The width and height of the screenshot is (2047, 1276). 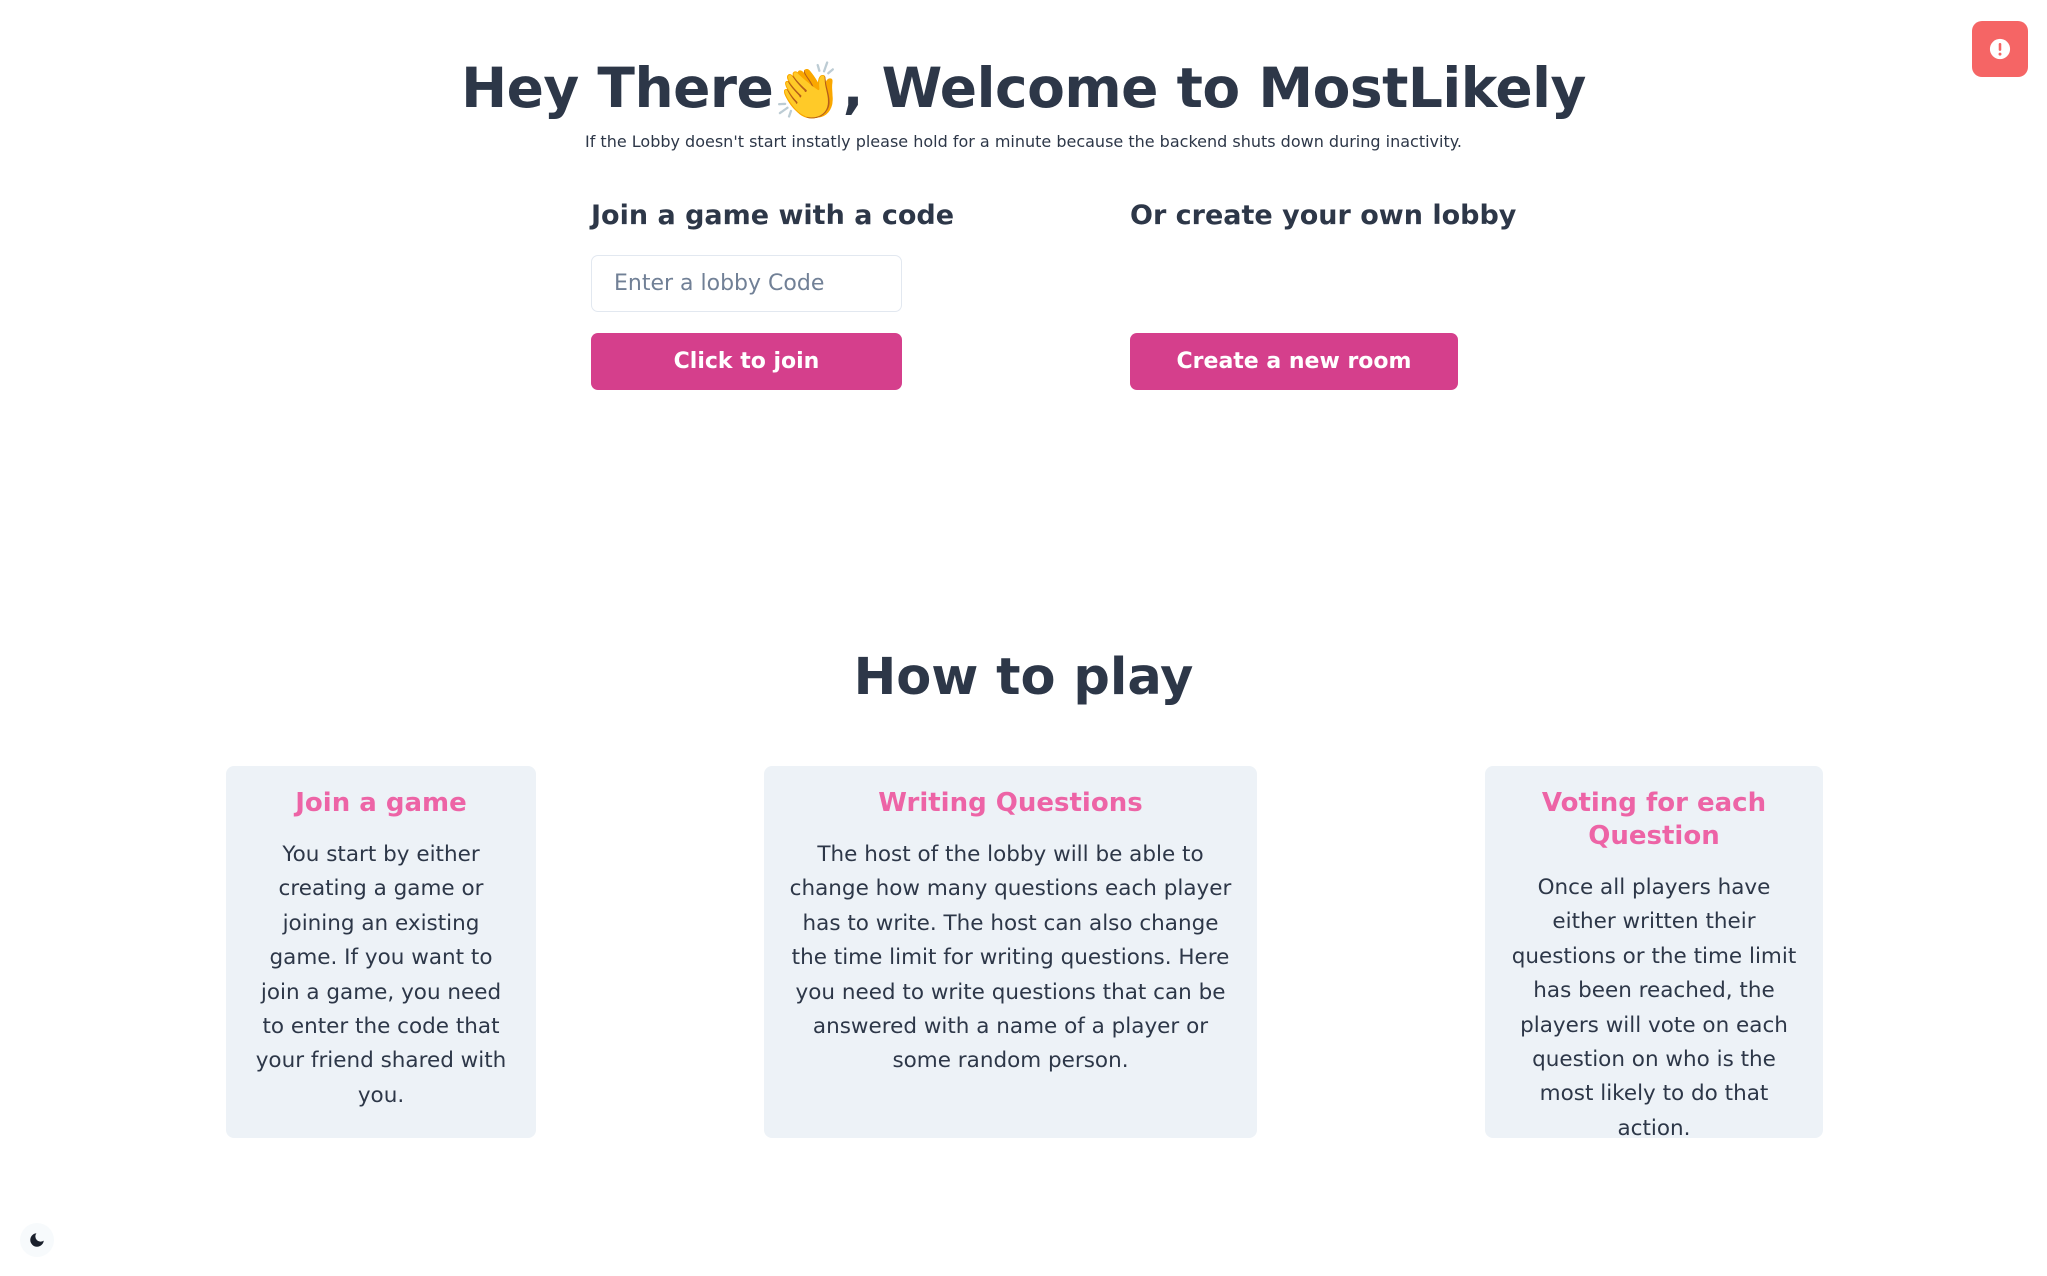 I want to click on card-title: Writing Questions, so click(x=1010, y=803).